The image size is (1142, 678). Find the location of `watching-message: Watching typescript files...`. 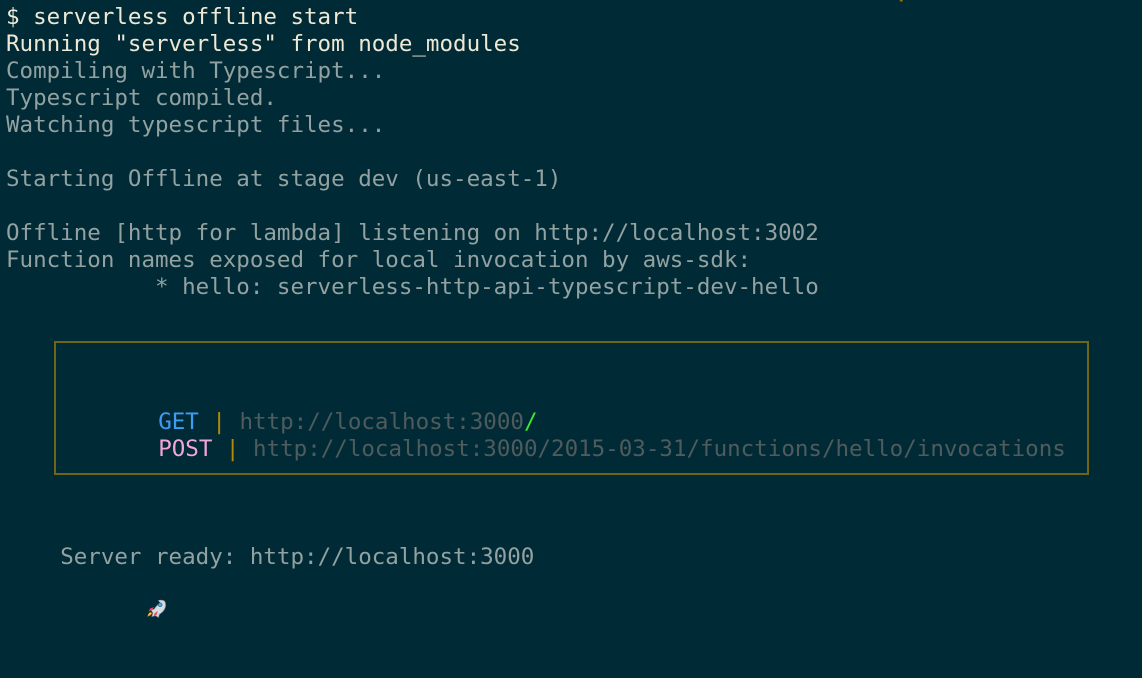

watching-message: Watching typescript files... is located at coordinates (196, 125).